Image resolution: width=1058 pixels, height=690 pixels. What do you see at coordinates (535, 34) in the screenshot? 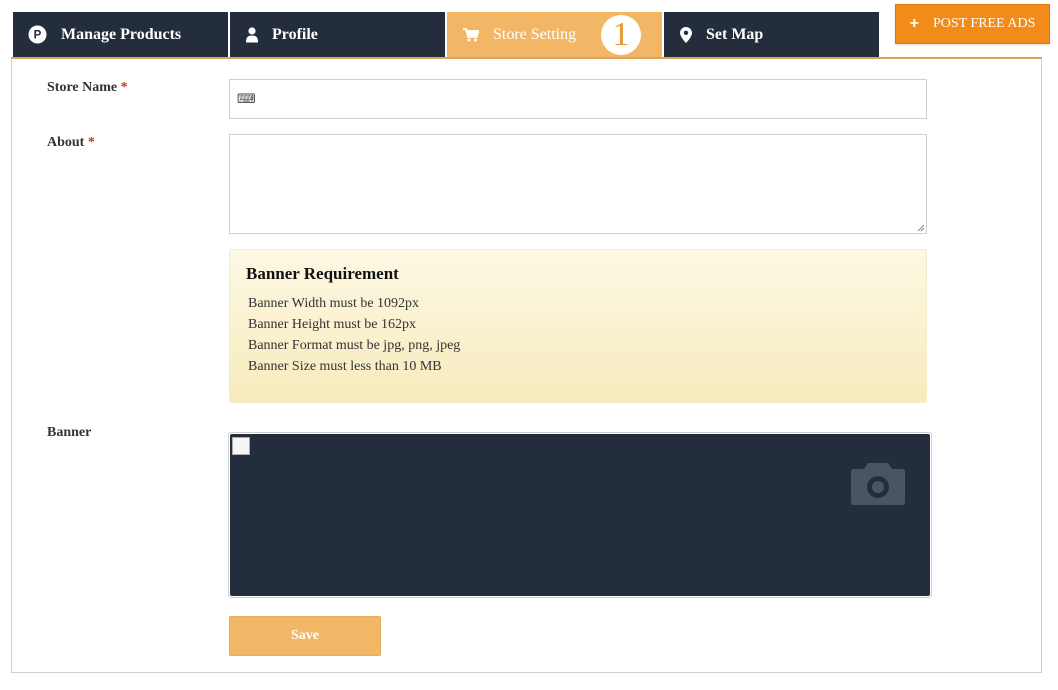
I see `tab-label: Store Setting` at bounding box center [535, 34].